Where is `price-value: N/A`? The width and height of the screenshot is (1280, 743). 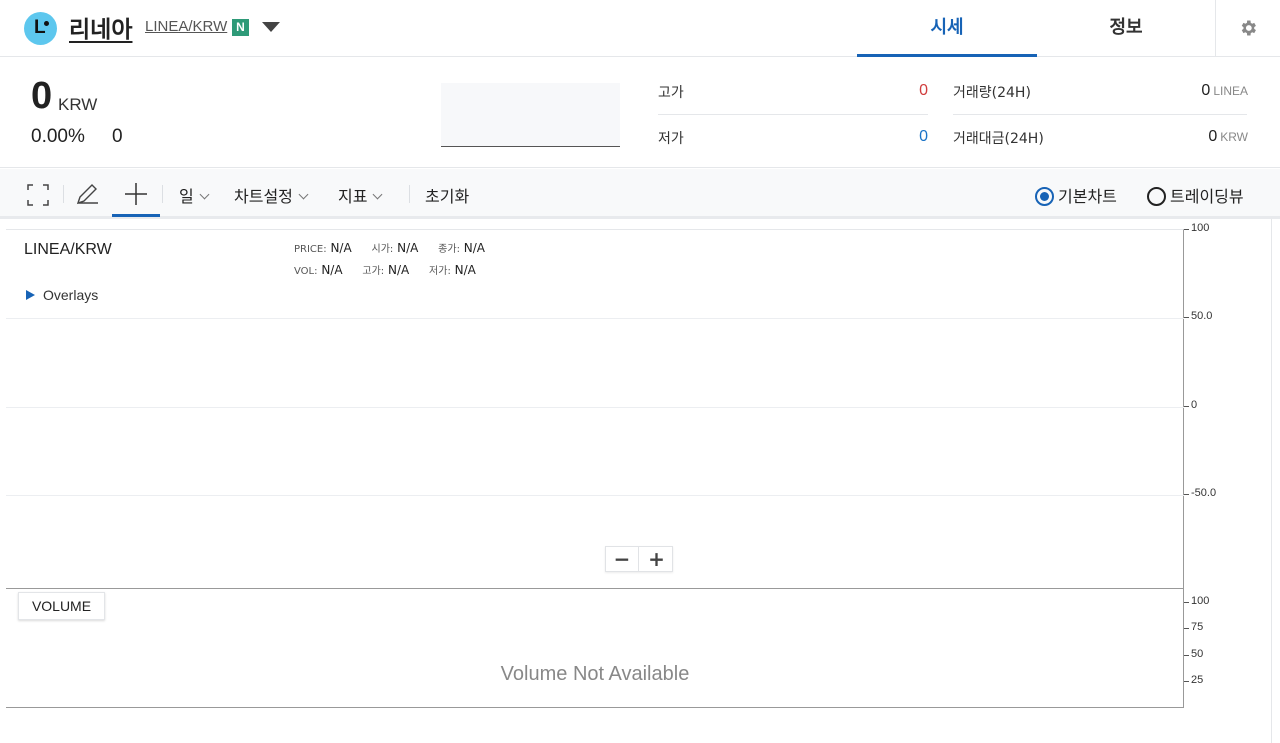 price-value: N/A is located at coordinates (341, 248).